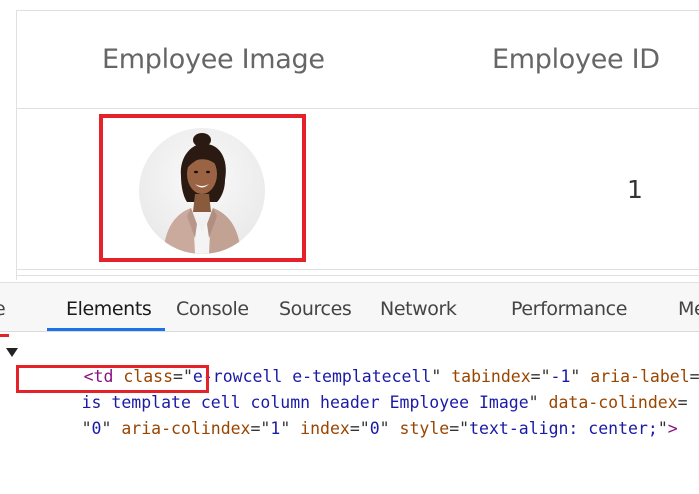  I want to click on employee-photo, so click(202, 191).